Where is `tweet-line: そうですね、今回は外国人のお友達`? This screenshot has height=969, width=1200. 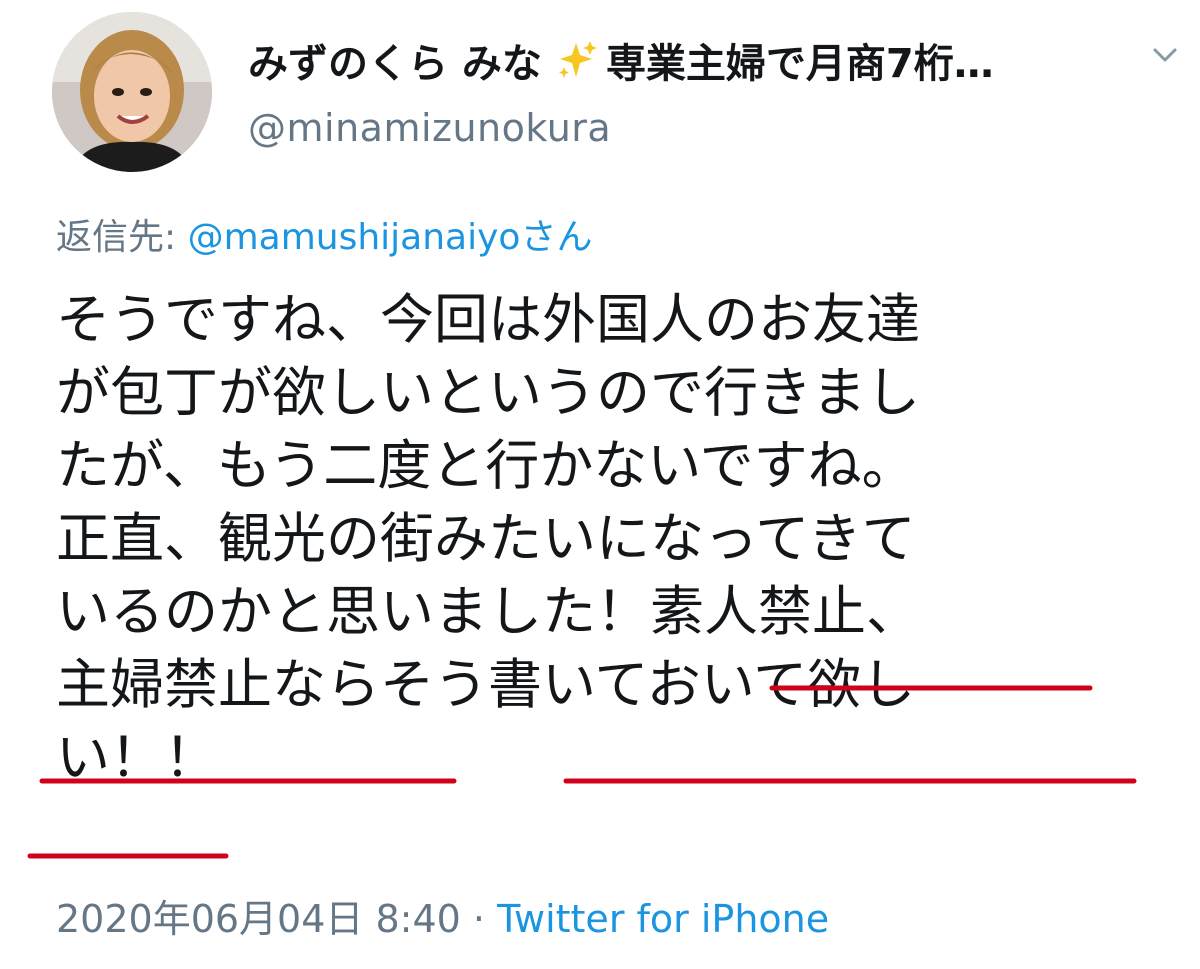
tweet-line: そうですね、今回は外国人のお友達 is located at coordinates (488, 319).